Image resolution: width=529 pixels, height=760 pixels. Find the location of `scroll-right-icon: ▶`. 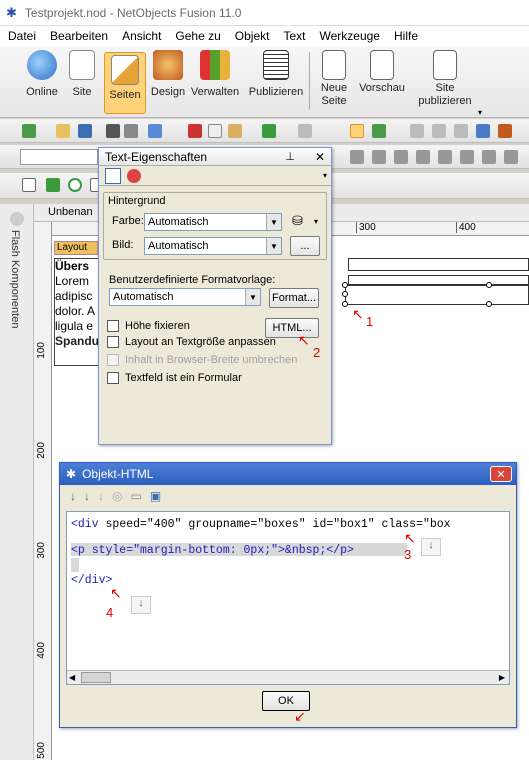

scroll-right-icon: ▶ is located at coordinates (502, 677).